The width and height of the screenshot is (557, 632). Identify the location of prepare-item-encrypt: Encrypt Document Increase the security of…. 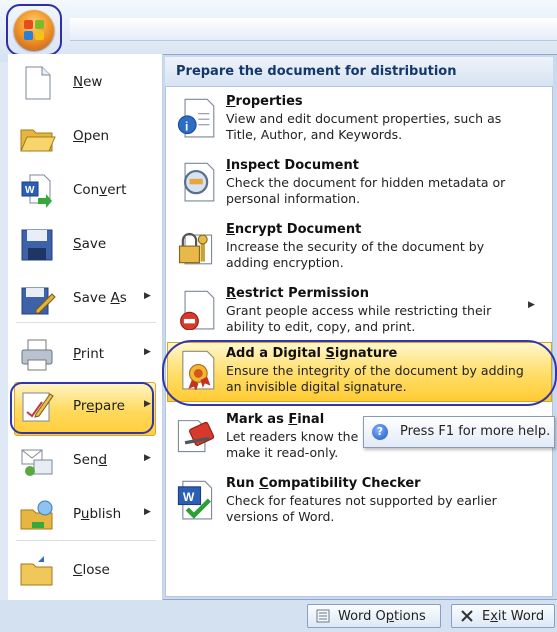
(360, 249).